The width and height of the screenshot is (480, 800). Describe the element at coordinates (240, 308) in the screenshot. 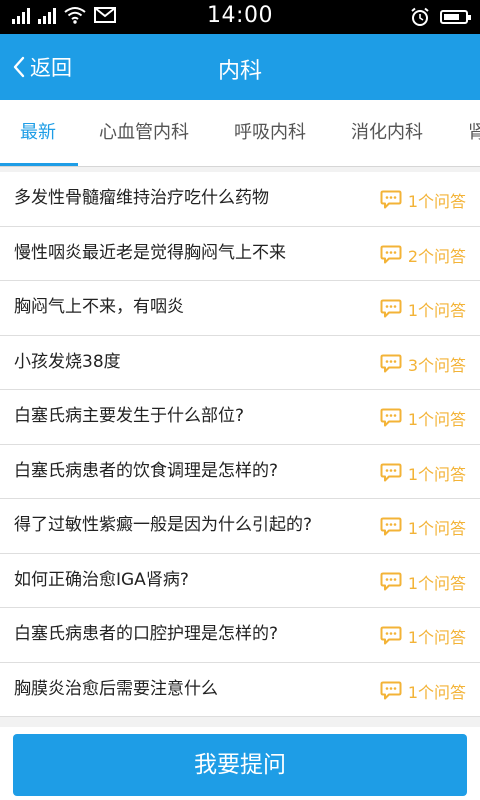

I see `list-item: 胸闷气上不来，有咽炎 1个问答` at that location.